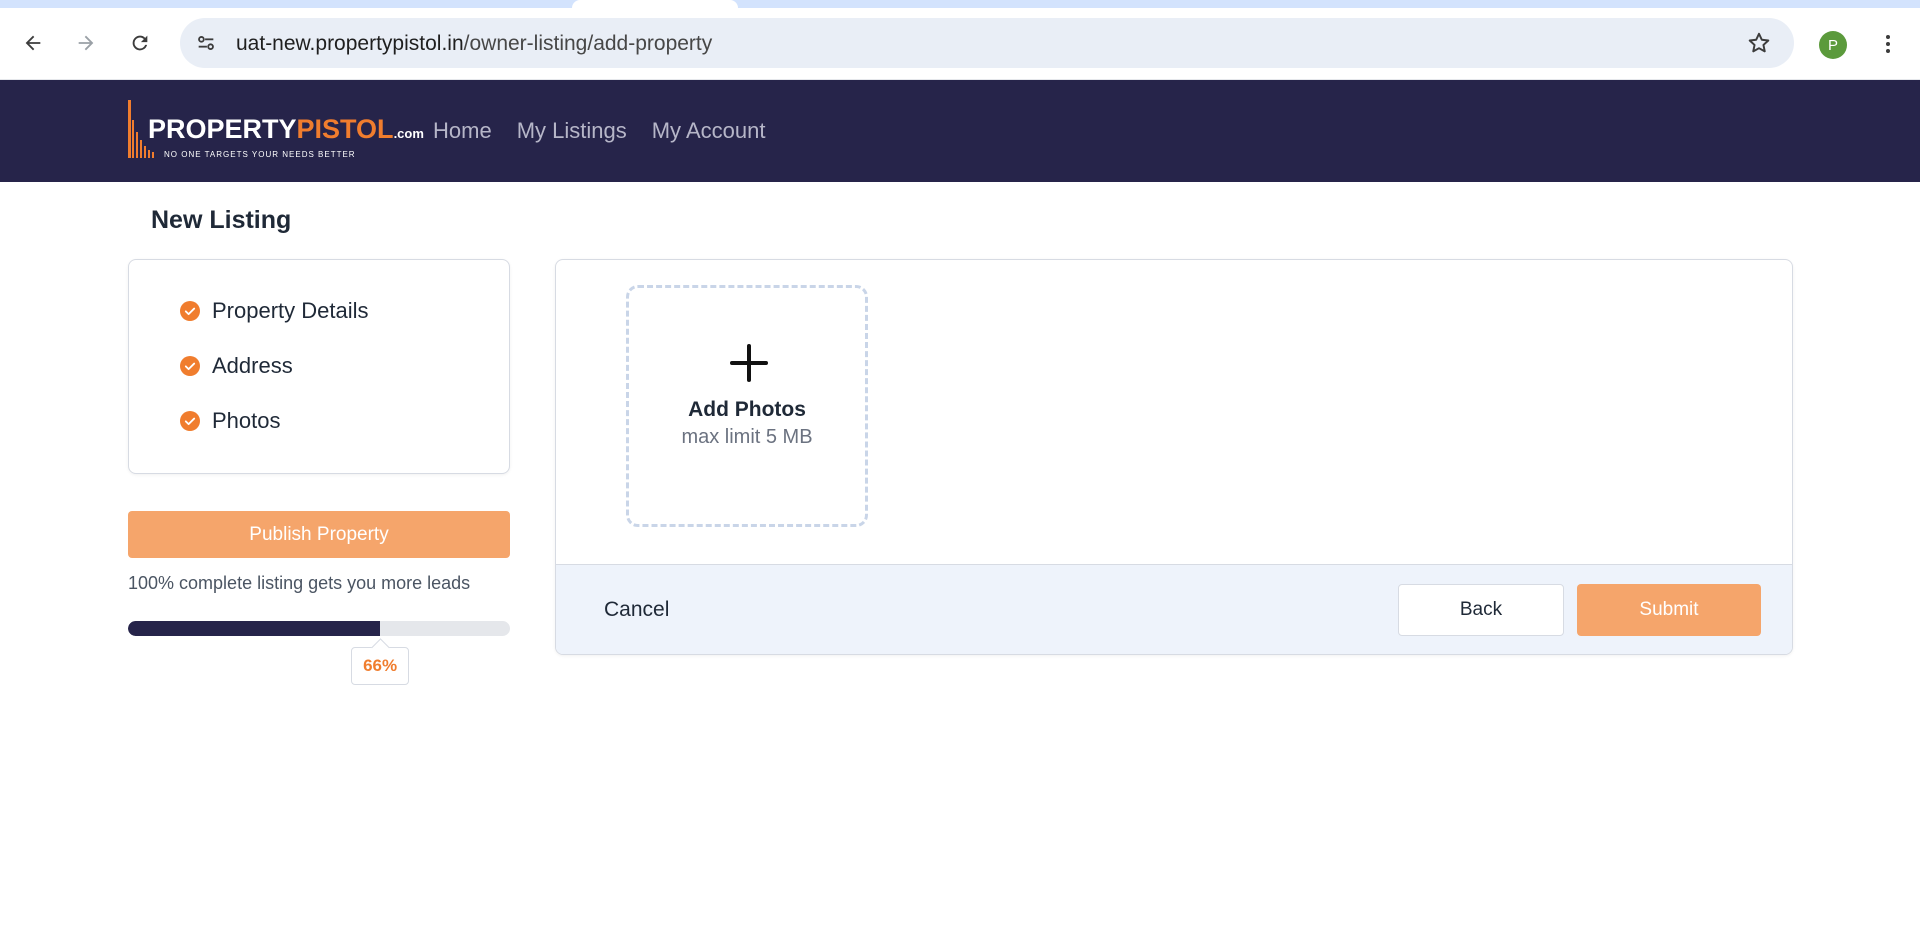 This screenshot has height=946, width=1920. I want to click on add-photos-dropzone: Add Photos max limit 5 MB, so click(747, 406).